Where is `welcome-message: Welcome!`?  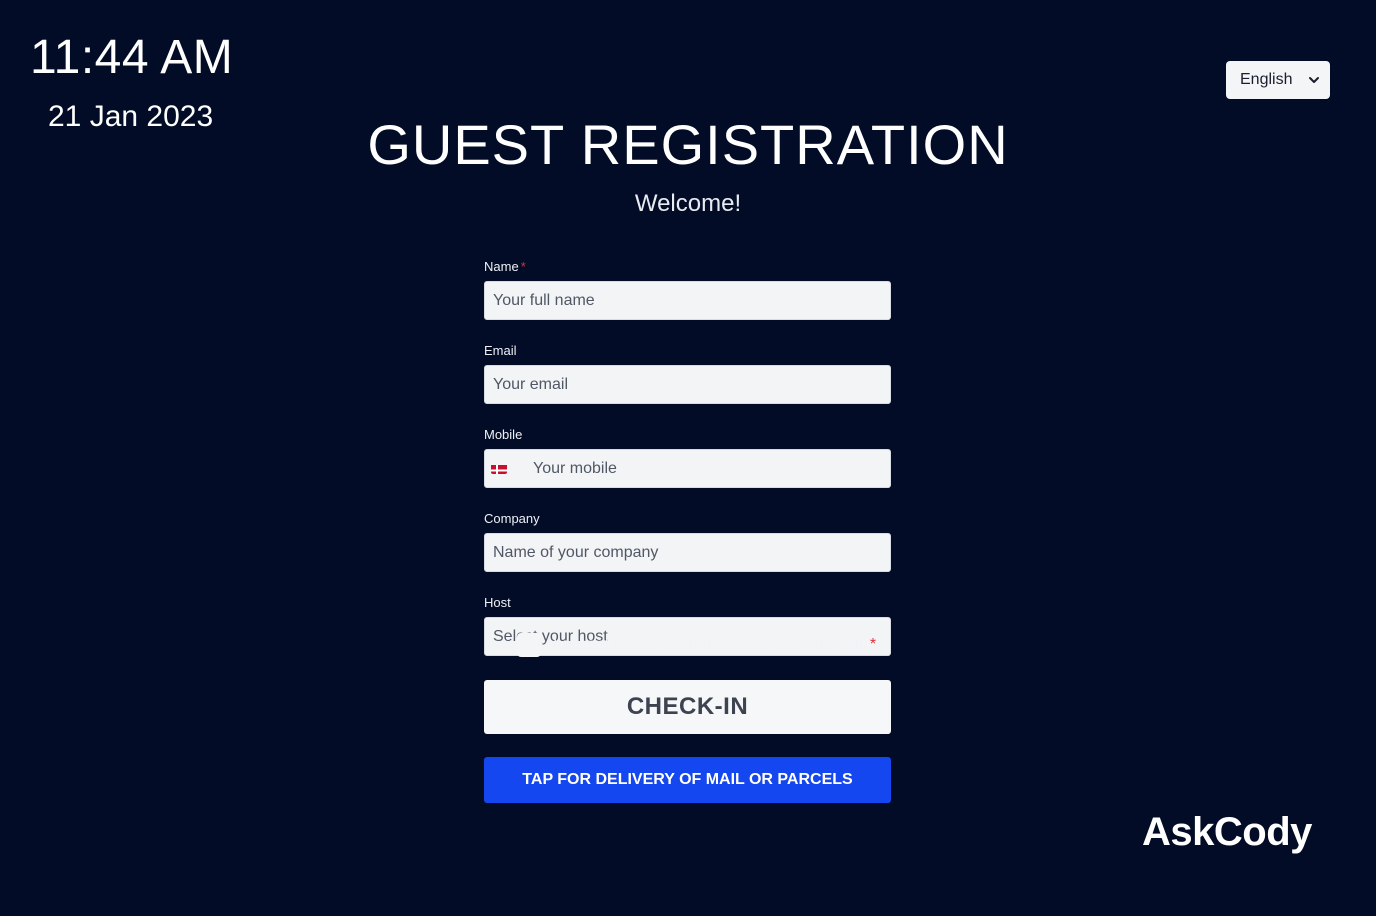
welcome-message: Welcome! is located at coordinates (688, 203).